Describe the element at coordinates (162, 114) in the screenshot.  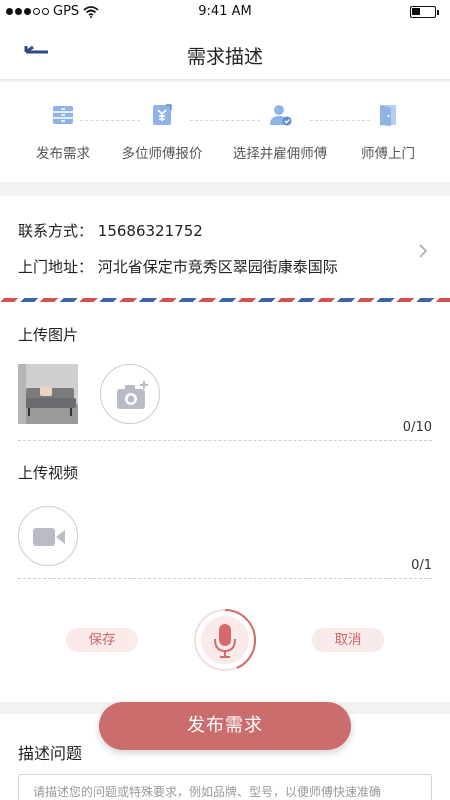
I see `price-tag-icon` at that location.